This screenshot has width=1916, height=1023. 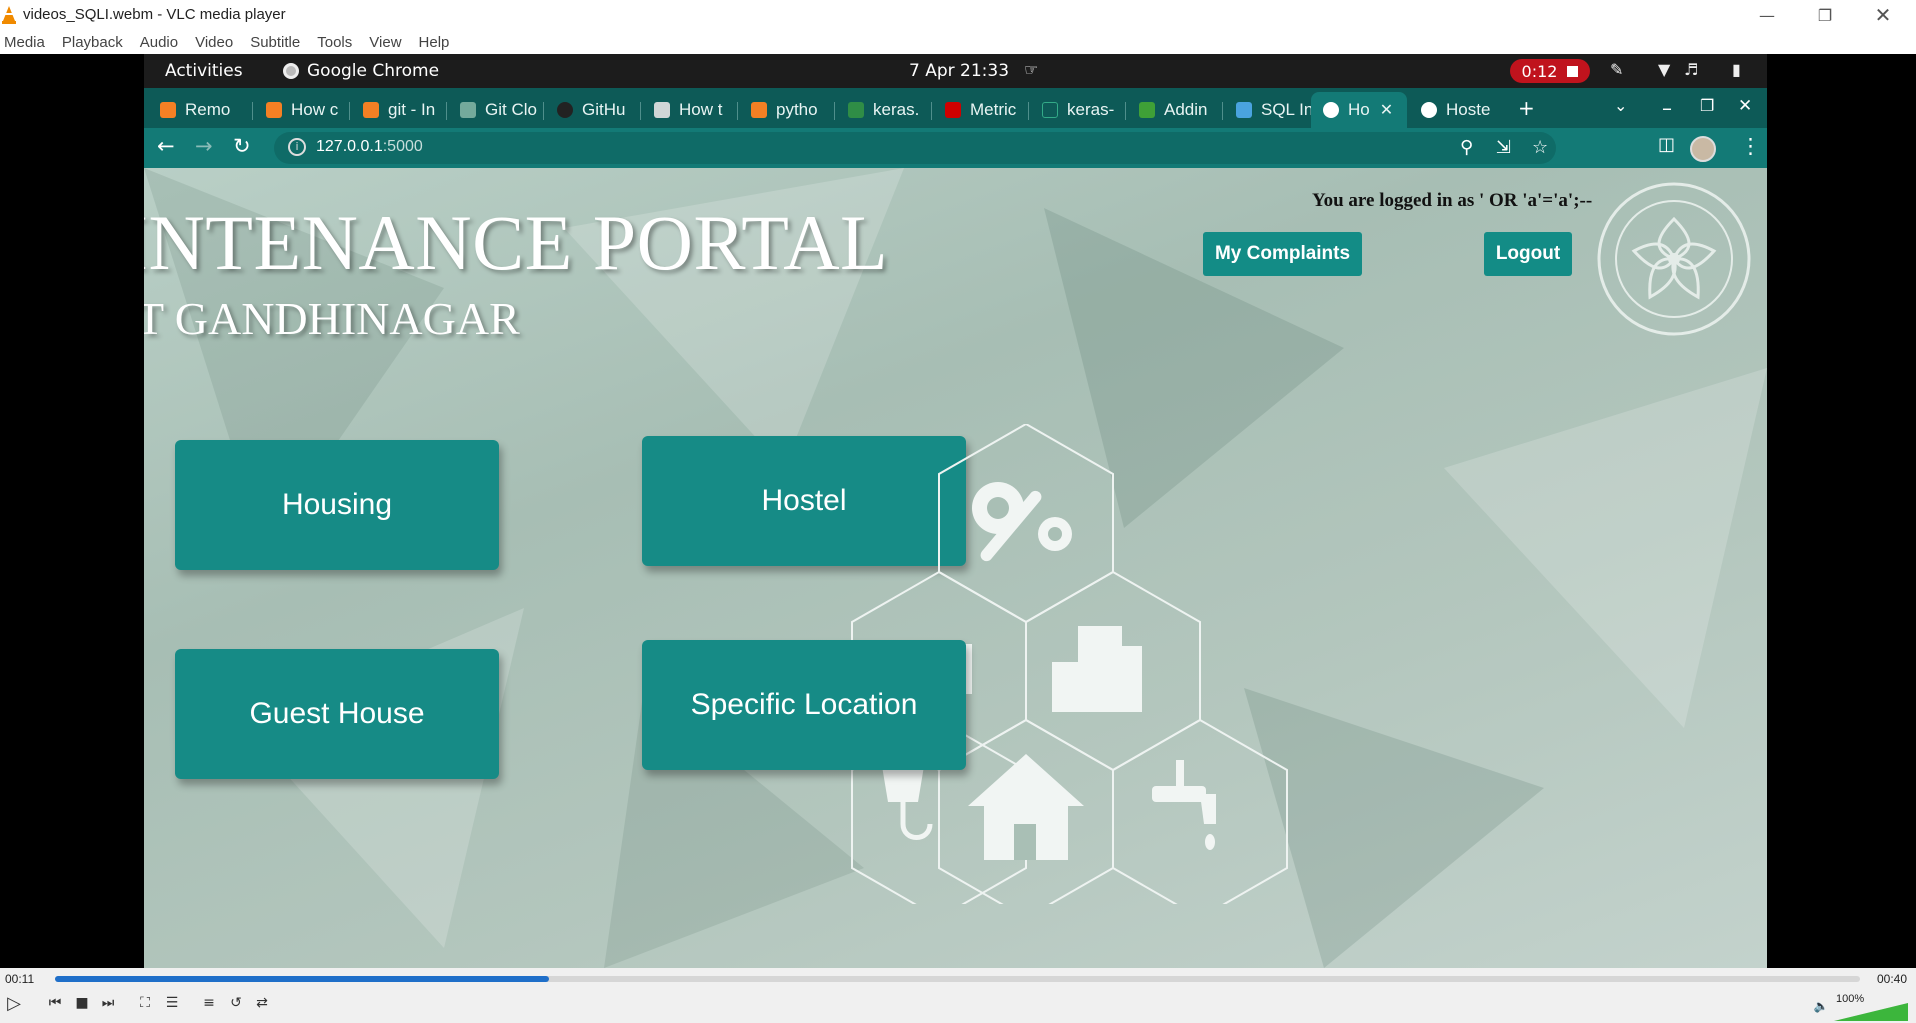 What do you see at coordinates (1359, 110) in the screenshot?
I see `tab-active: Ho ✕` at bounding box center [1359, 110].